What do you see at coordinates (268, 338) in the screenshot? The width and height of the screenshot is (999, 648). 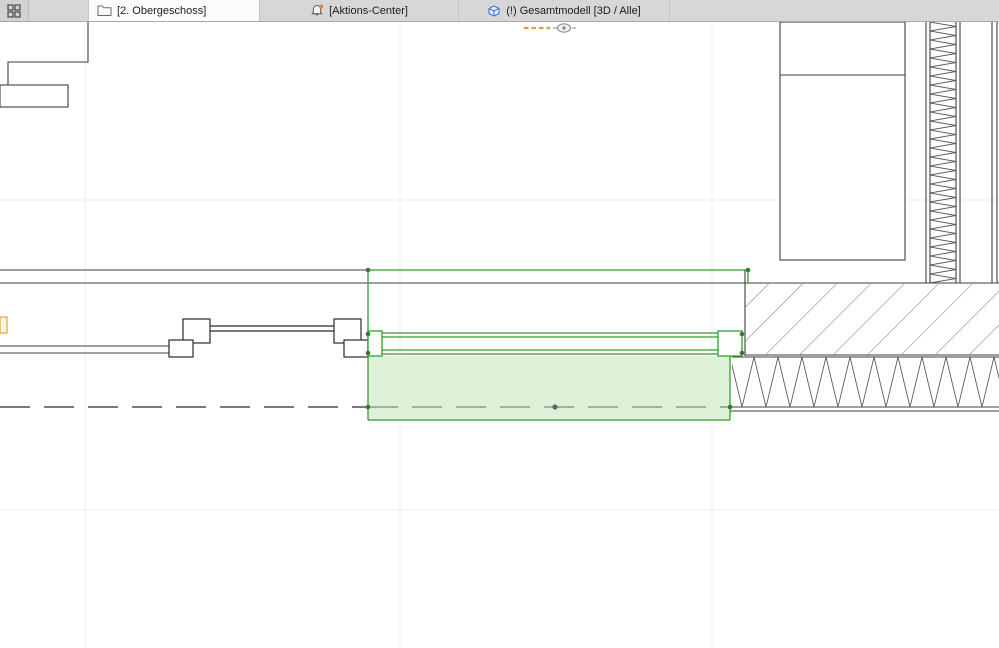 I see `window-plan-symbol` at bounding box center [268, 338].